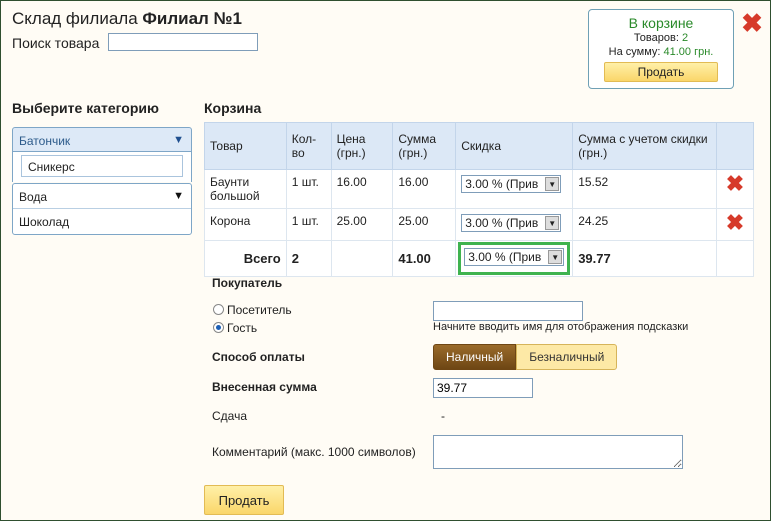 The width and height of the screenshot is (771, 521). What do you see at coordinates (567, 357) in the screenshot?
I see `payment-cashless-button: Безналичный` at bounding box center [567, 357].